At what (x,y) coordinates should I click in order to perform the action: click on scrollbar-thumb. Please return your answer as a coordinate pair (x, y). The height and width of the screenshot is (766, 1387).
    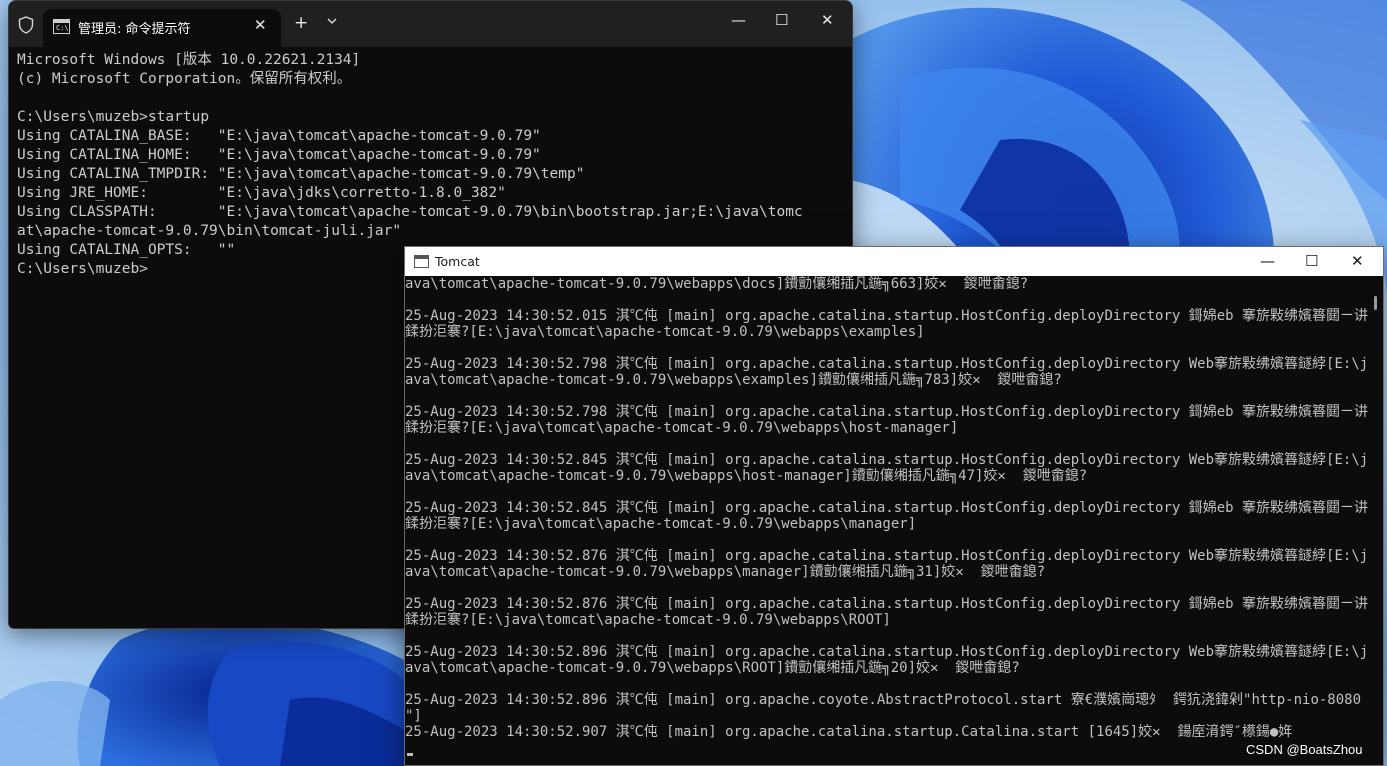
    Looking at the image, I should click on (1375, 303).